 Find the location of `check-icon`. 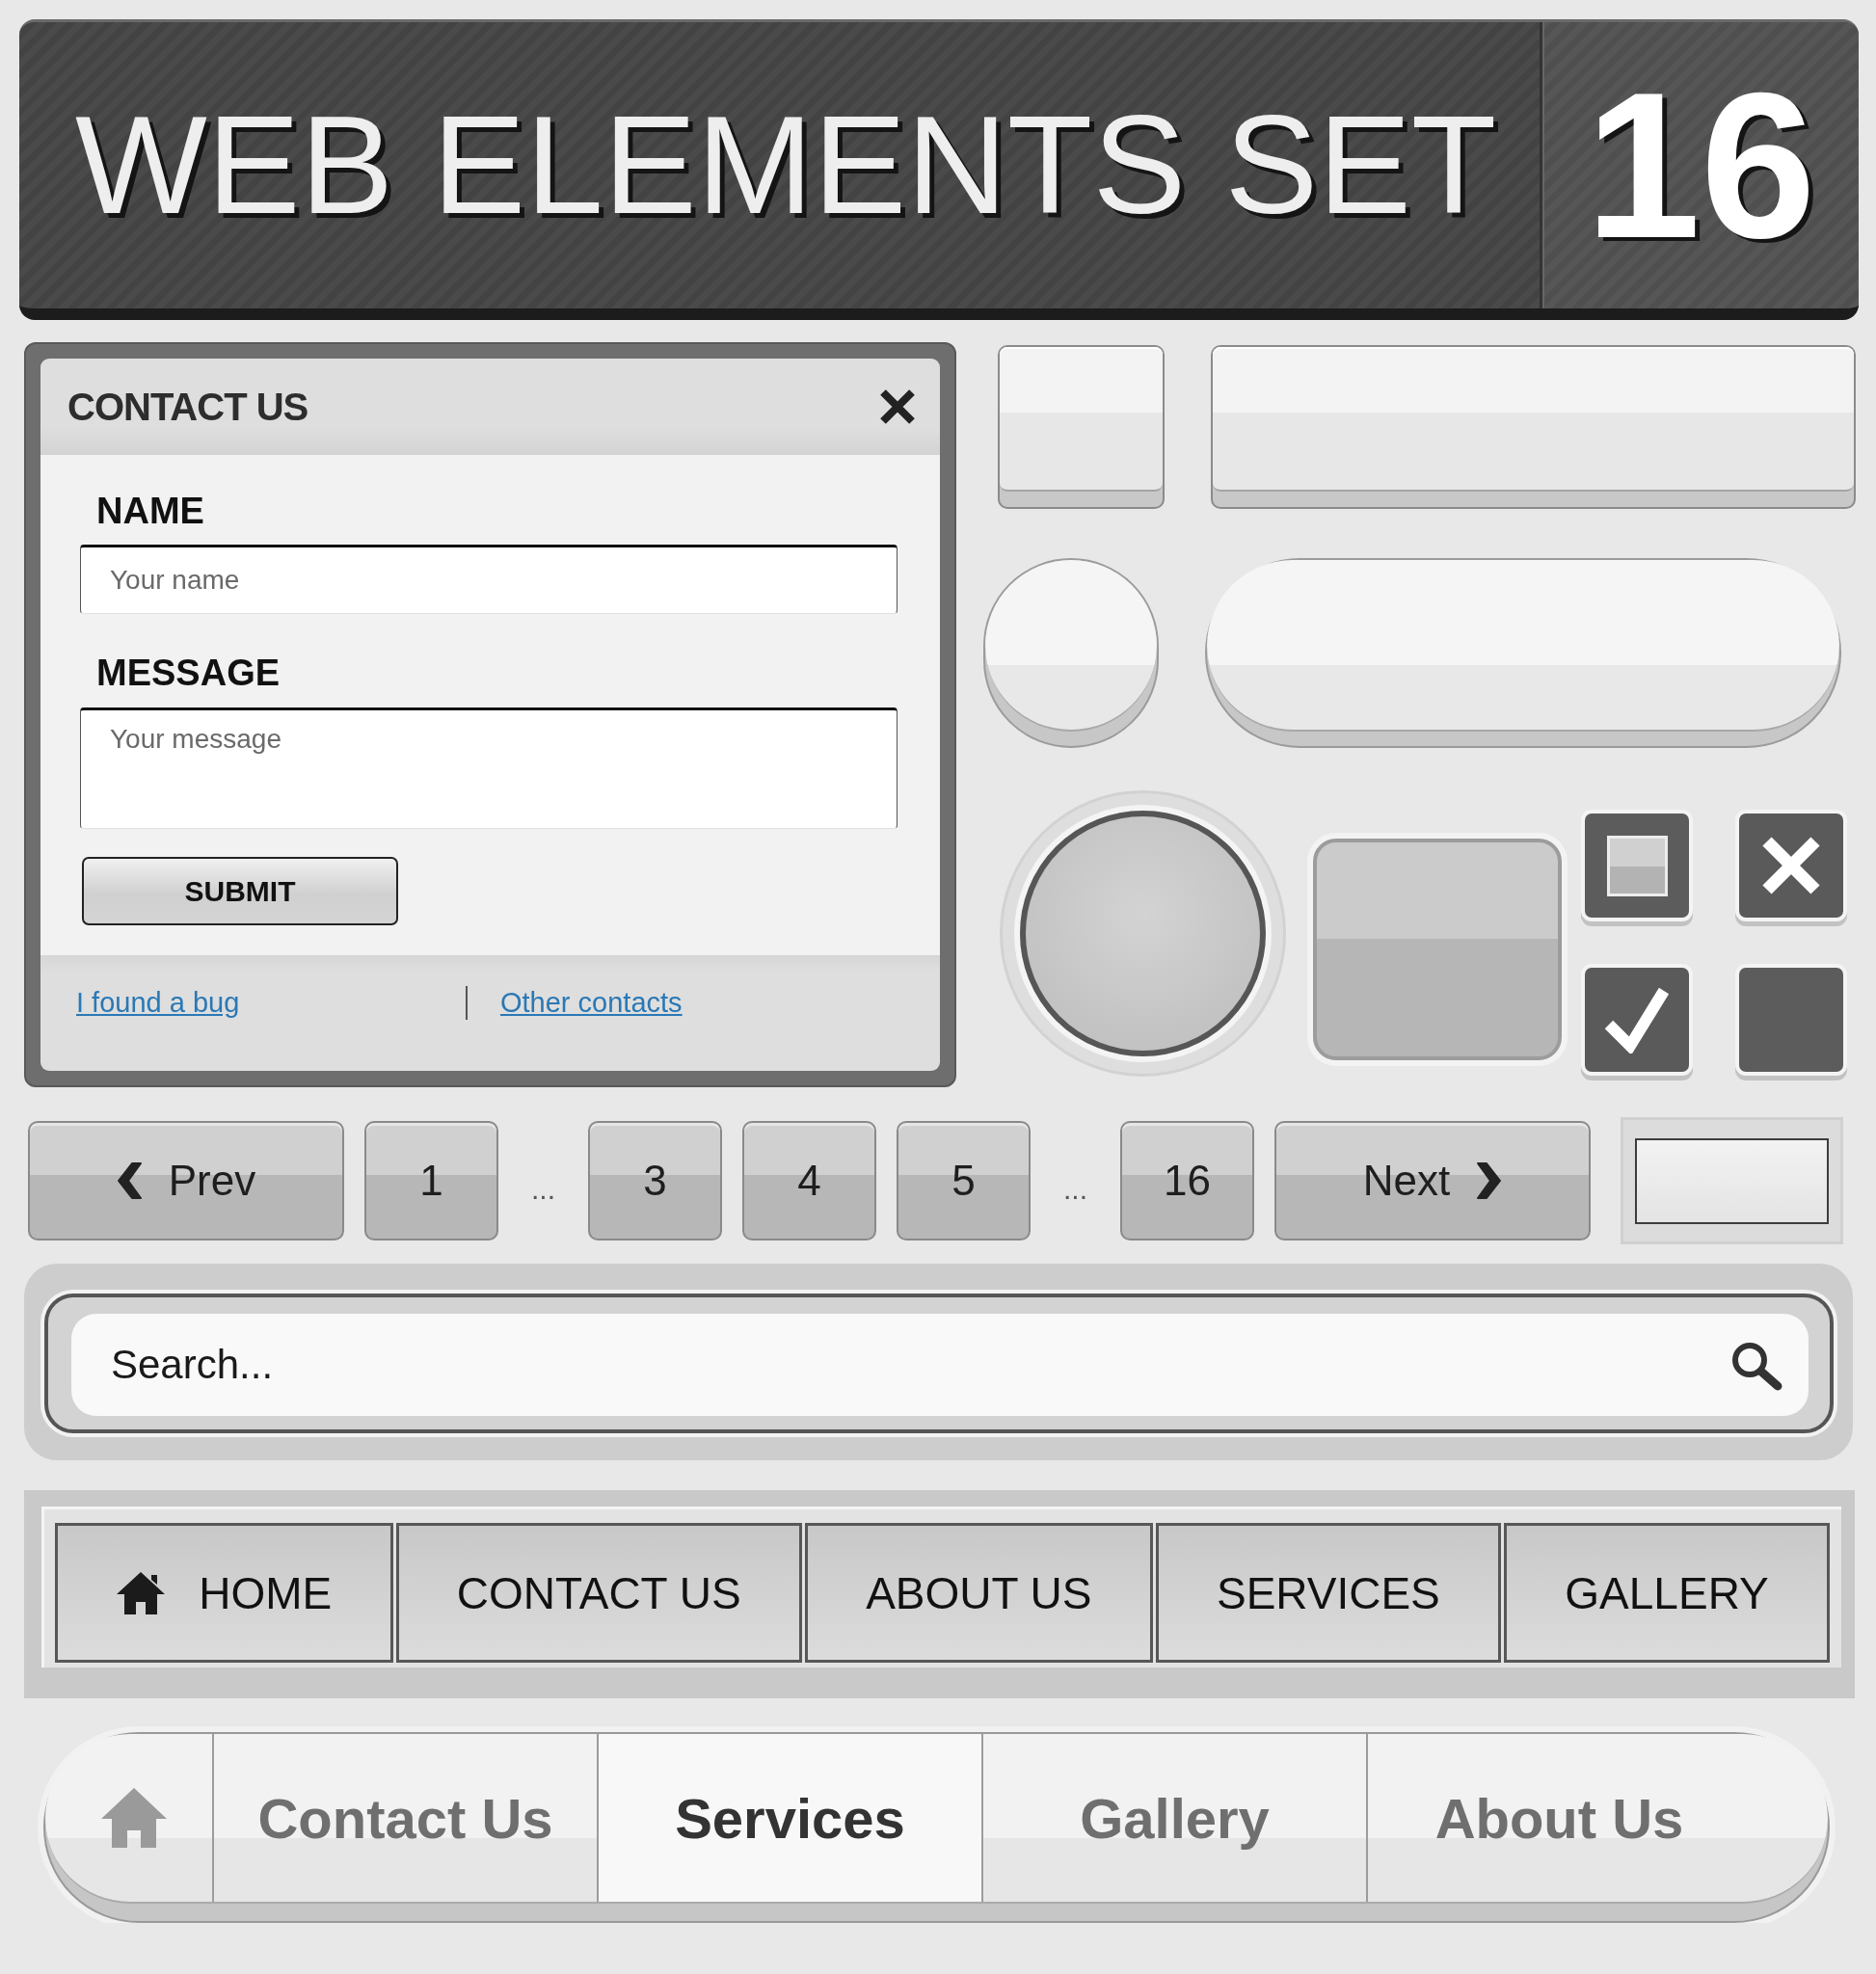

check-icon is located at coordinates (1637, 1020).